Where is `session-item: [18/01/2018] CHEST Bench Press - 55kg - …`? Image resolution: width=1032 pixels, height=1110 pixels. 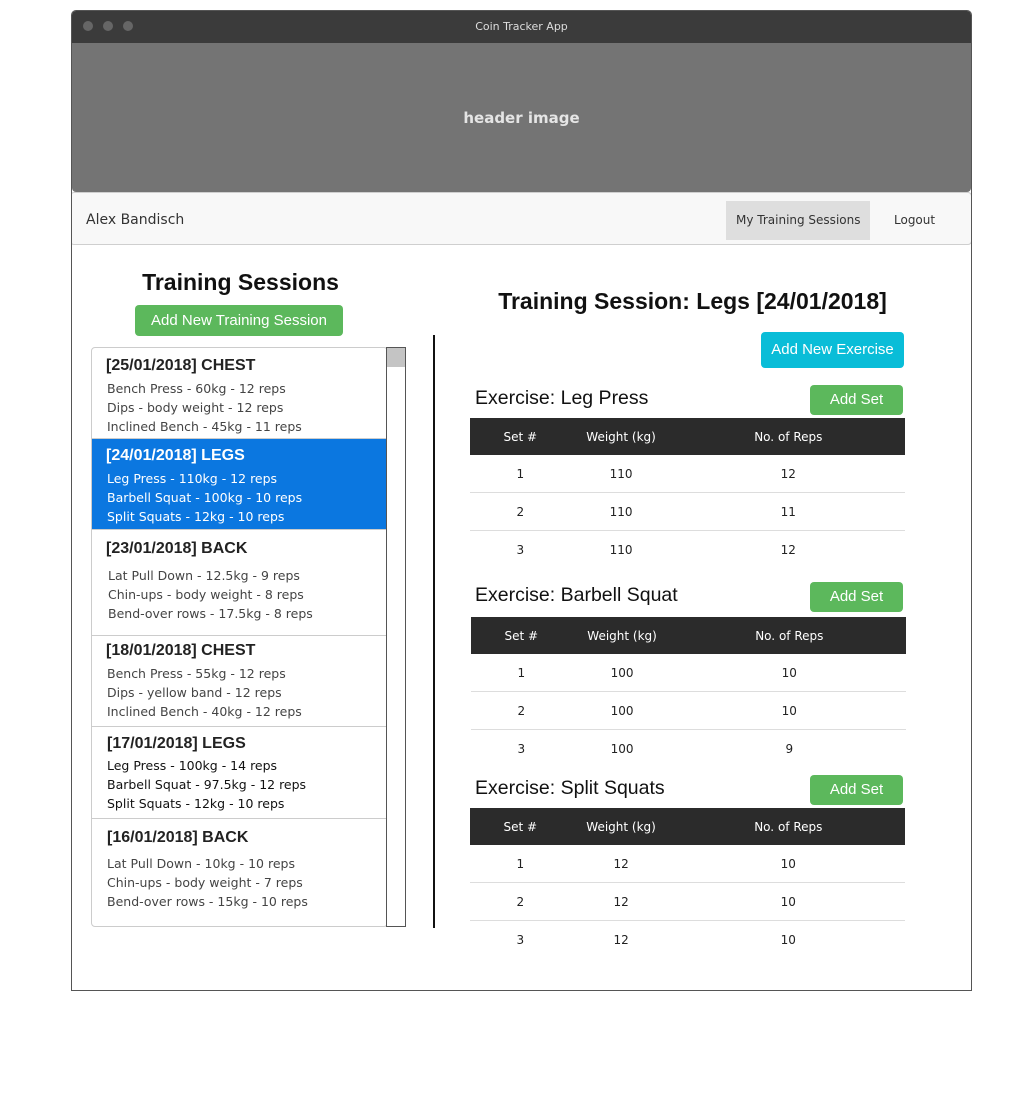 session-item: [18/01/2018] CHEST Bench Press - 55kg - … is located at coordinates (239, 681).